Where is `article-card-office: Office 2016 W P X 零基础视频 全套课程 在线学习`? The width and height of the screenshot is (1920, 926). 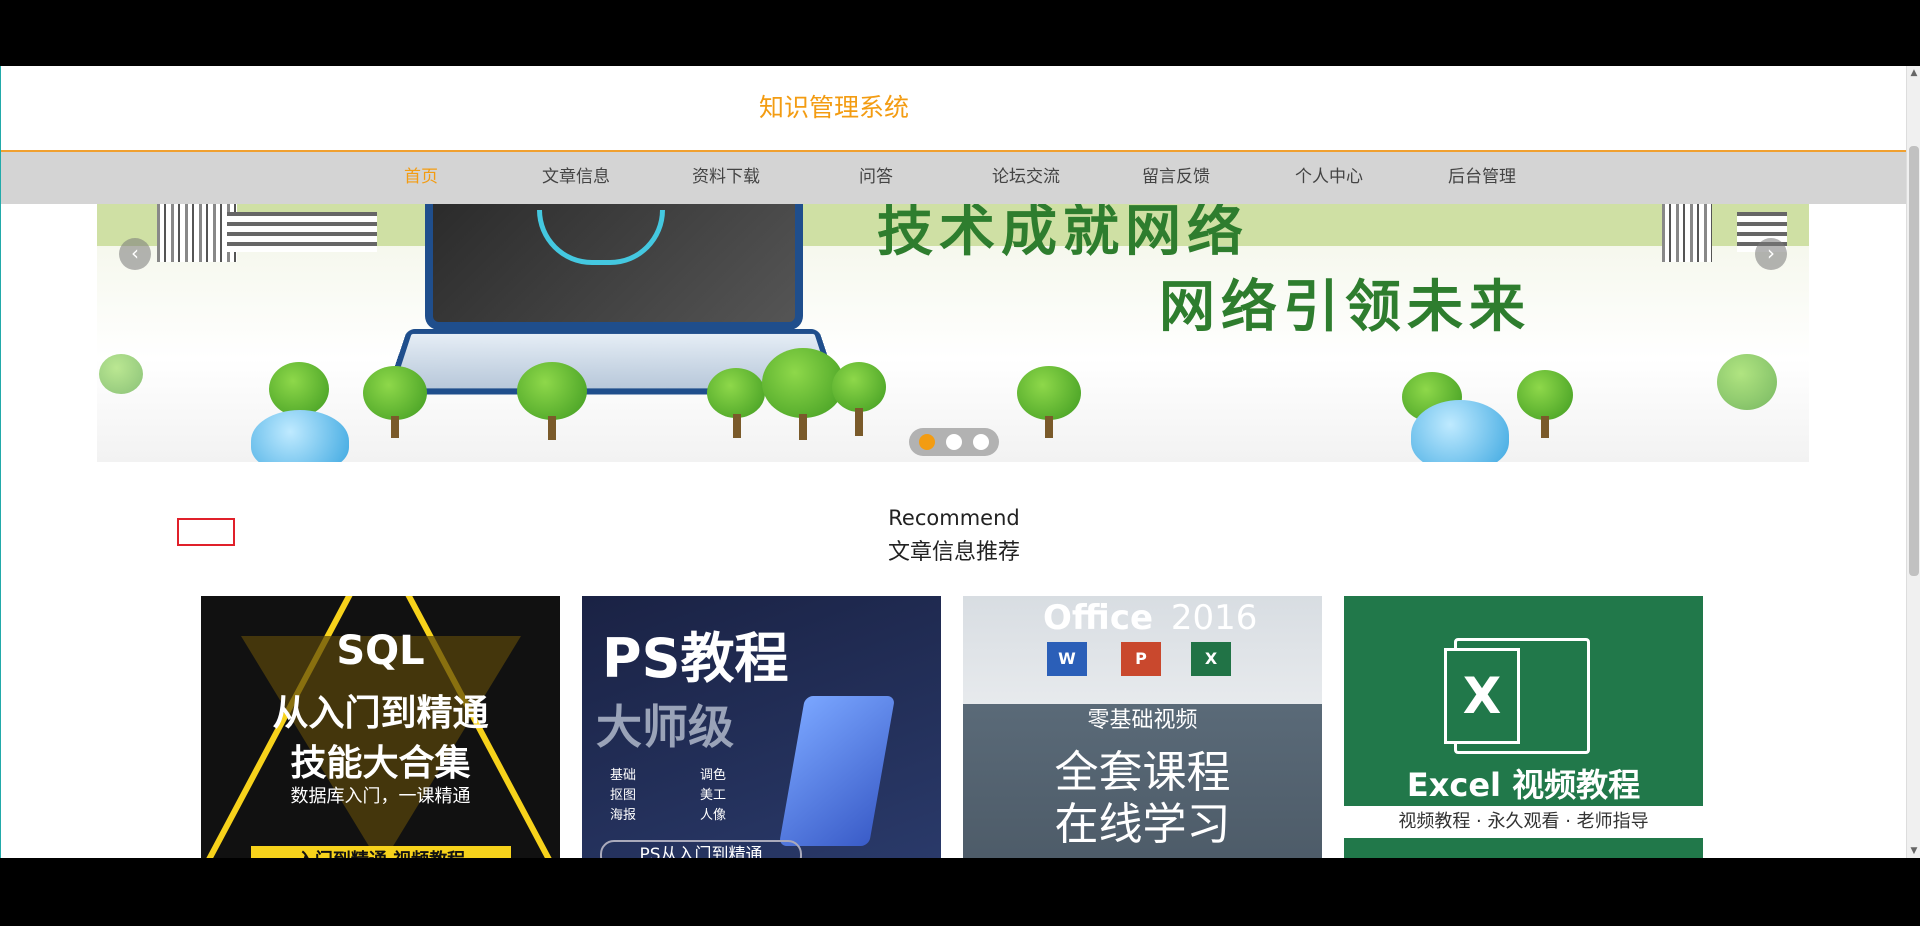
article-card-office: Office 2016 W P X 零基础视频 全套课程 在线学习 is located at coordinates (1142, 727).